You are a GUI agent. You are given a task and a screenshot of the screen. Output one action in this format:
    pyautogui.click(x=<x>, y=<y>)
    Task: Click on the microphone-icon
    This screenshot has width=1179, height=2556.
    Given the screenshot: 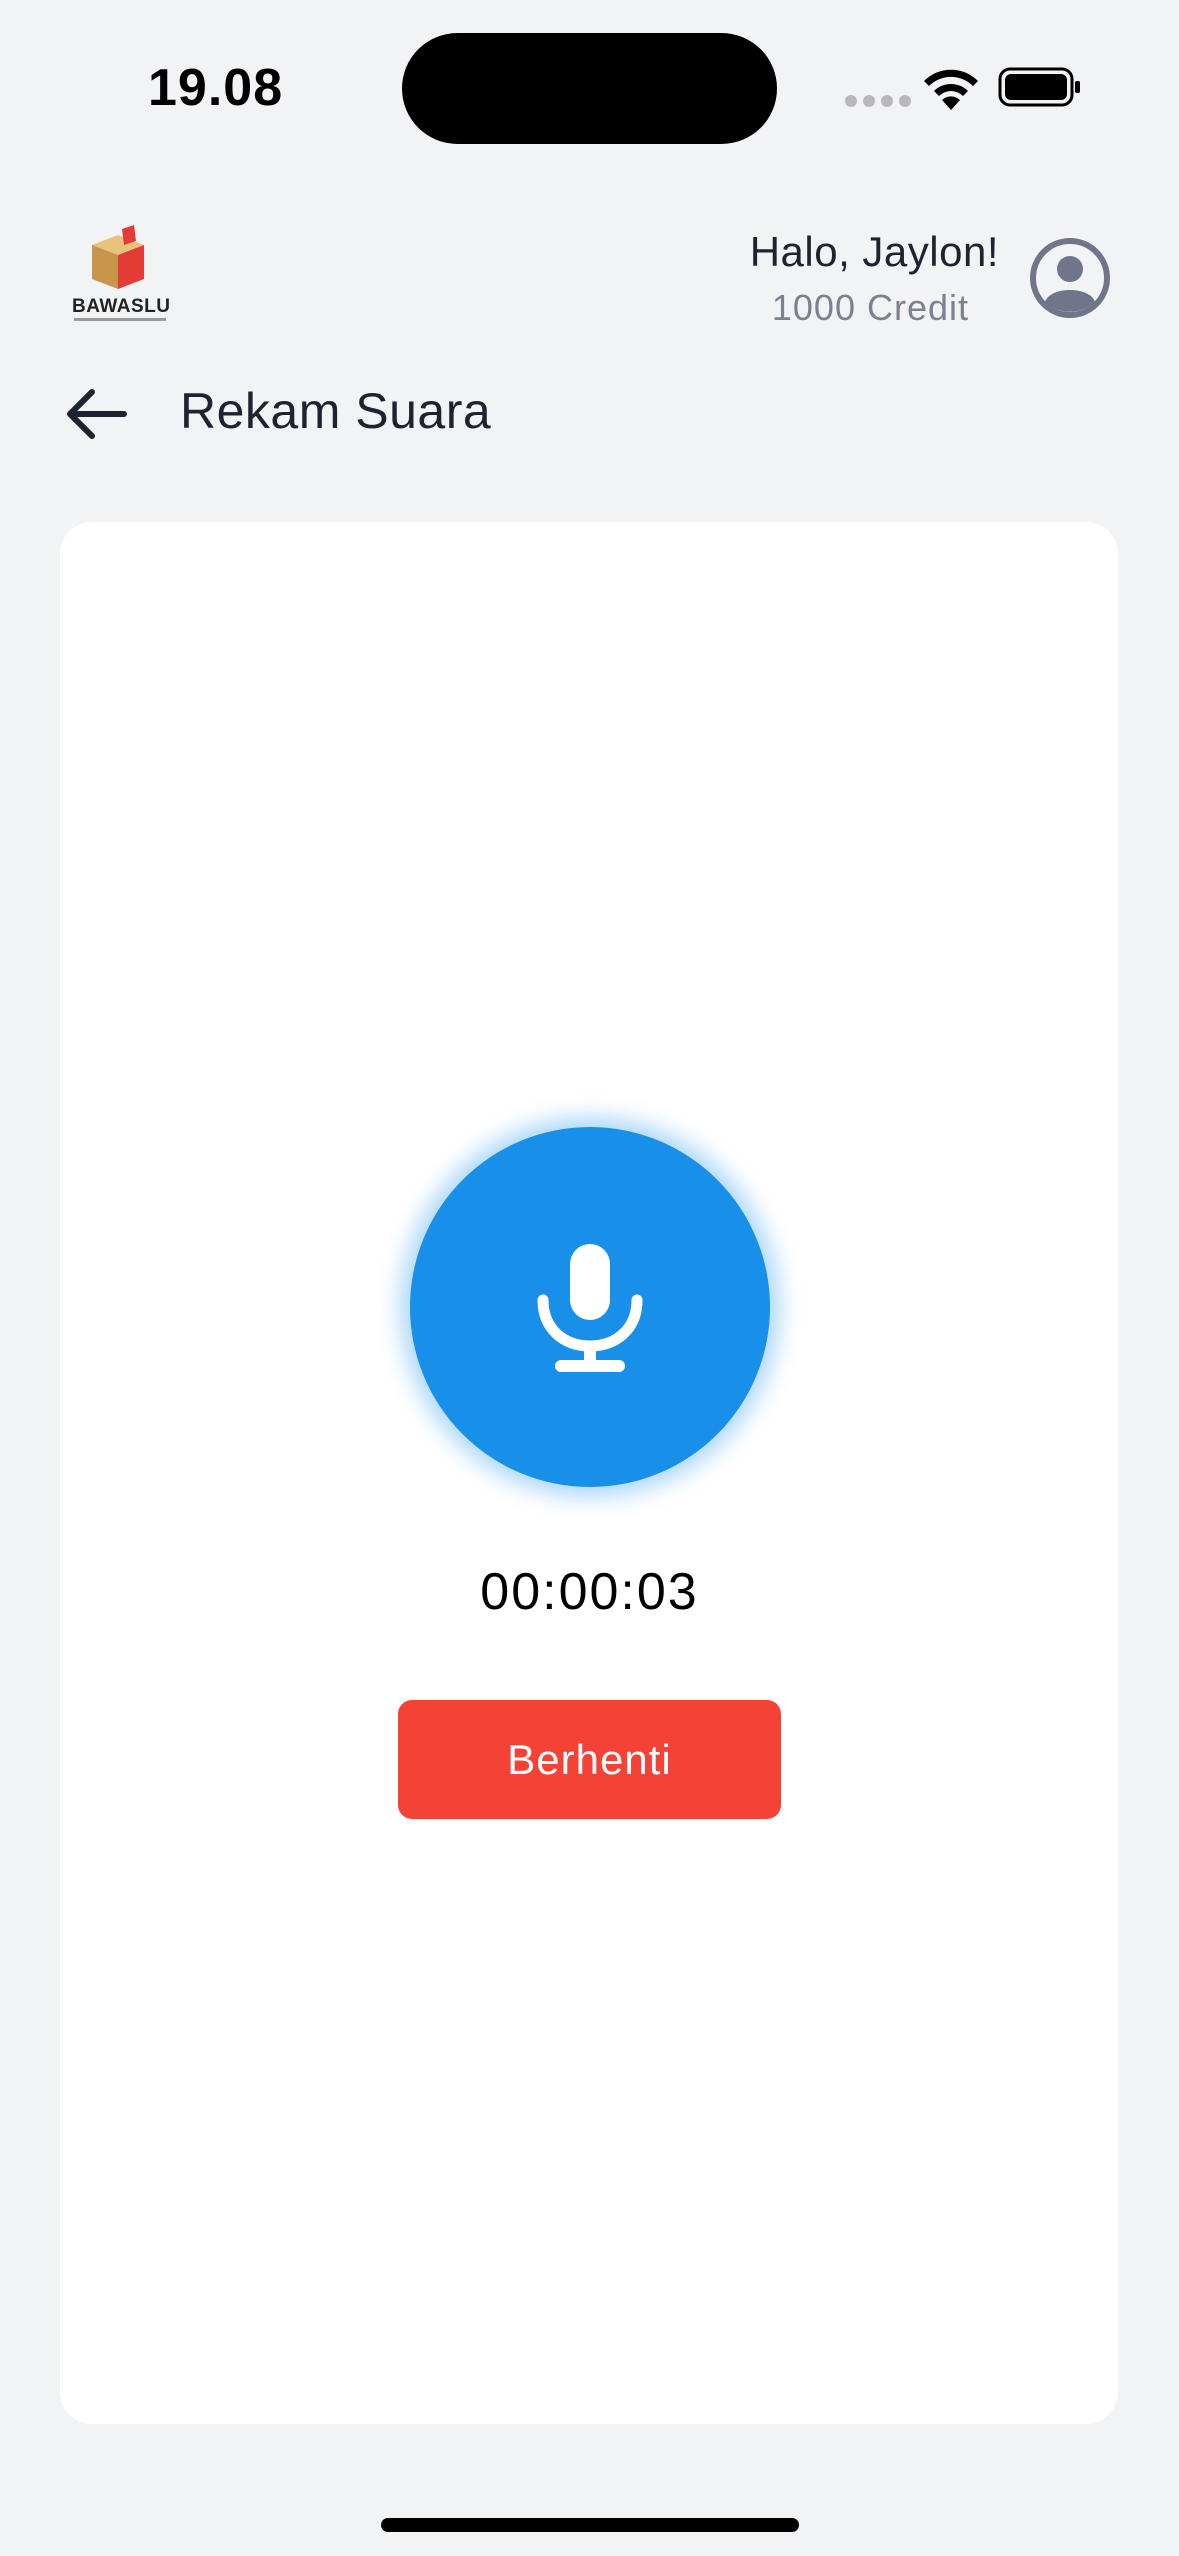 What is the action you would take?
    pyautogui.click(x=590, y=1308)
    